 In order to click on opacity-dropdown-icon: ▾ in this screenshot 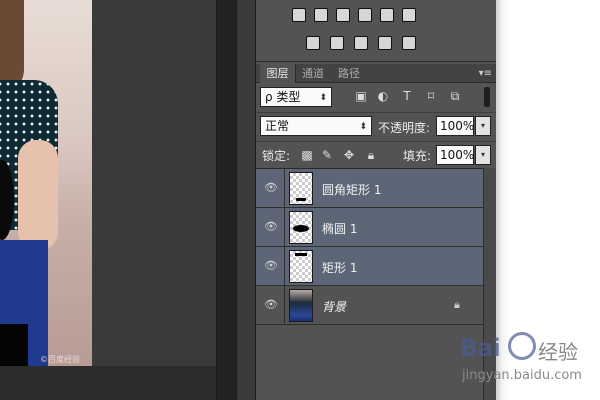, I will do `click(483, 126)`.